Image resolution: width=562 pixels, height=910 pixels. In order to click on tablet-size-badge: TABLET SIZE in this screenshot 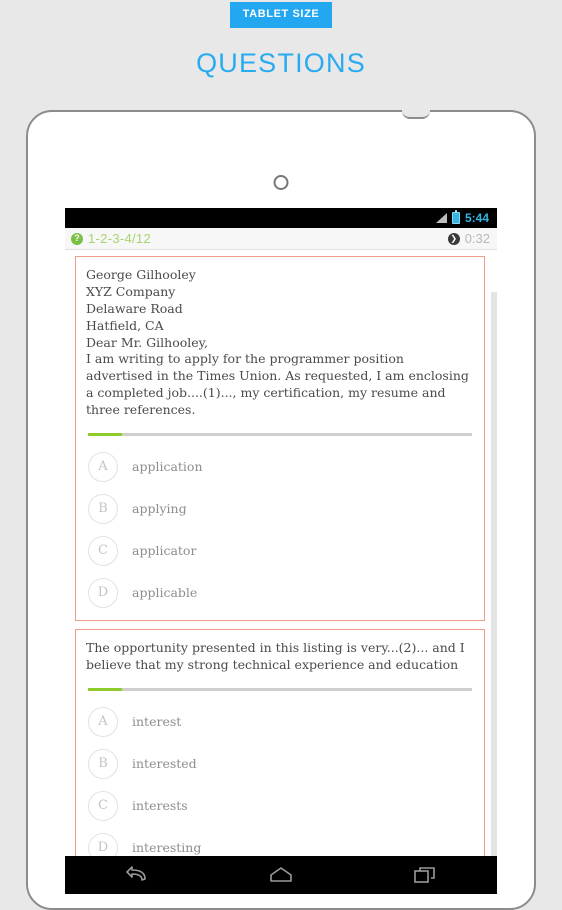, I will do `click(281, 15)`.